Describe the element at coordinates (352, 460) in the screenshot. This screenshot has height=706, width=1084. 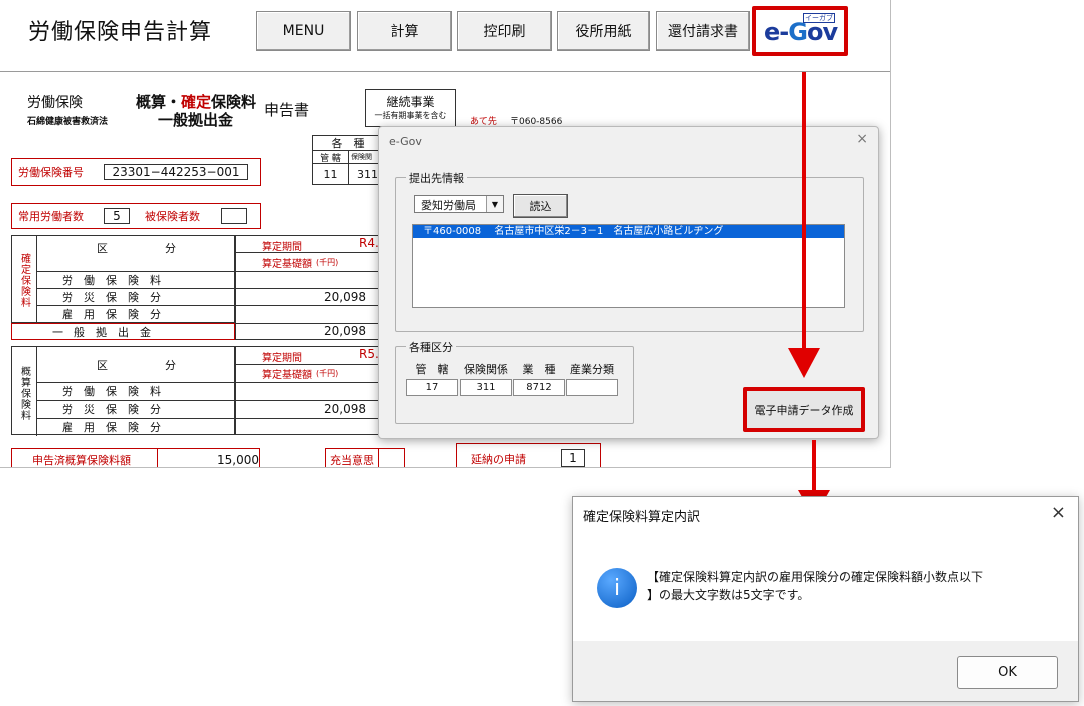
I see `appropriation-label: 充当意思` at that location.